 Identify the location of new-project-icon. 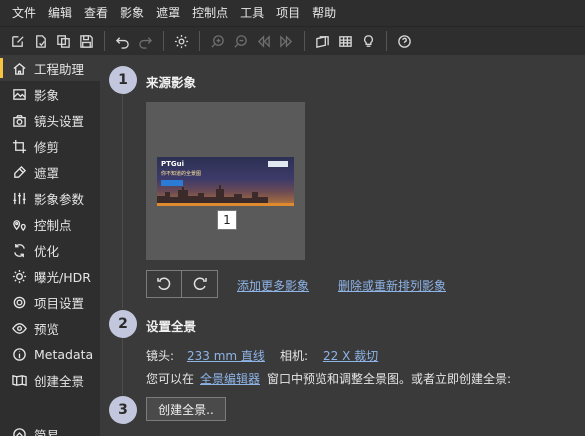
(17, 41).